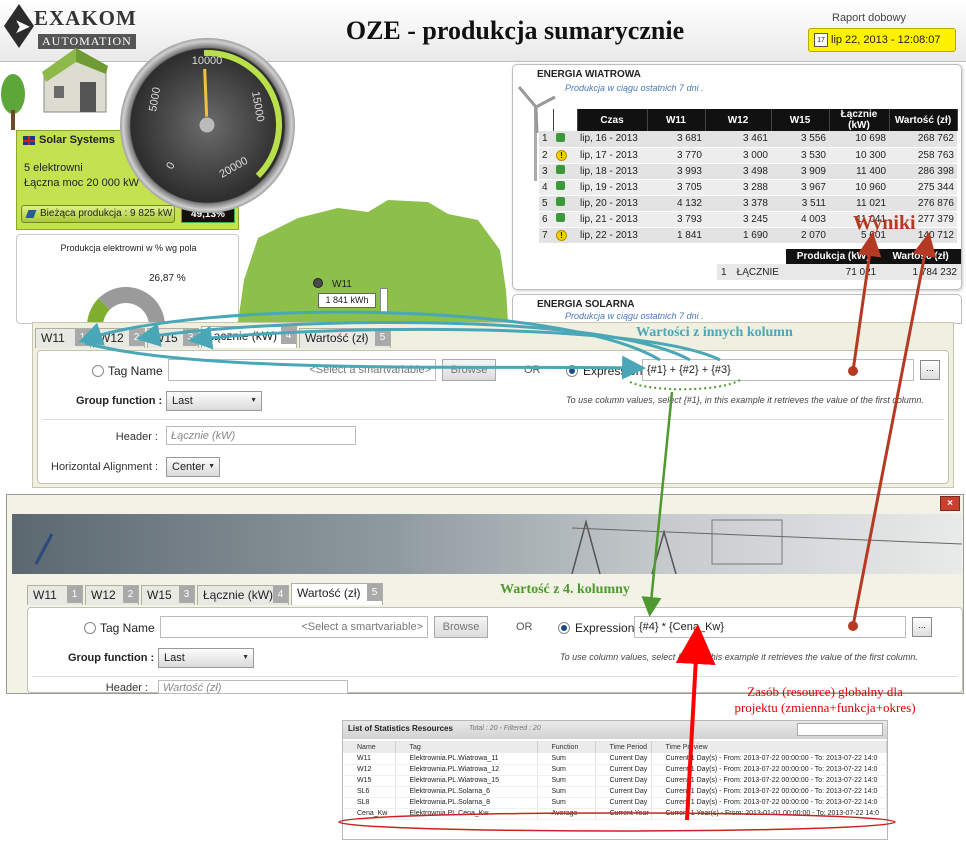  I want to click on table-cell: 275 344, so click(923, 187).